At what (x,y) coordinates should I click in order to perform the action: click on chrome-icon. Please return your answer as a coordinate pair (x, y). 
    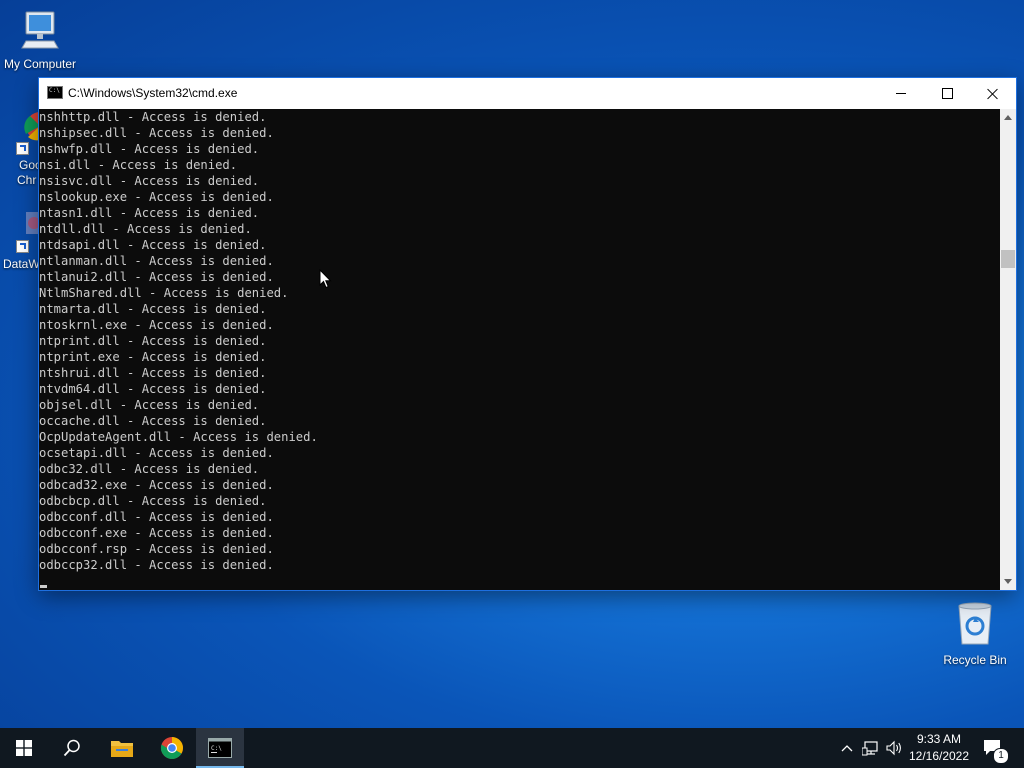
    Looking at the image, I should click on (171, 748).